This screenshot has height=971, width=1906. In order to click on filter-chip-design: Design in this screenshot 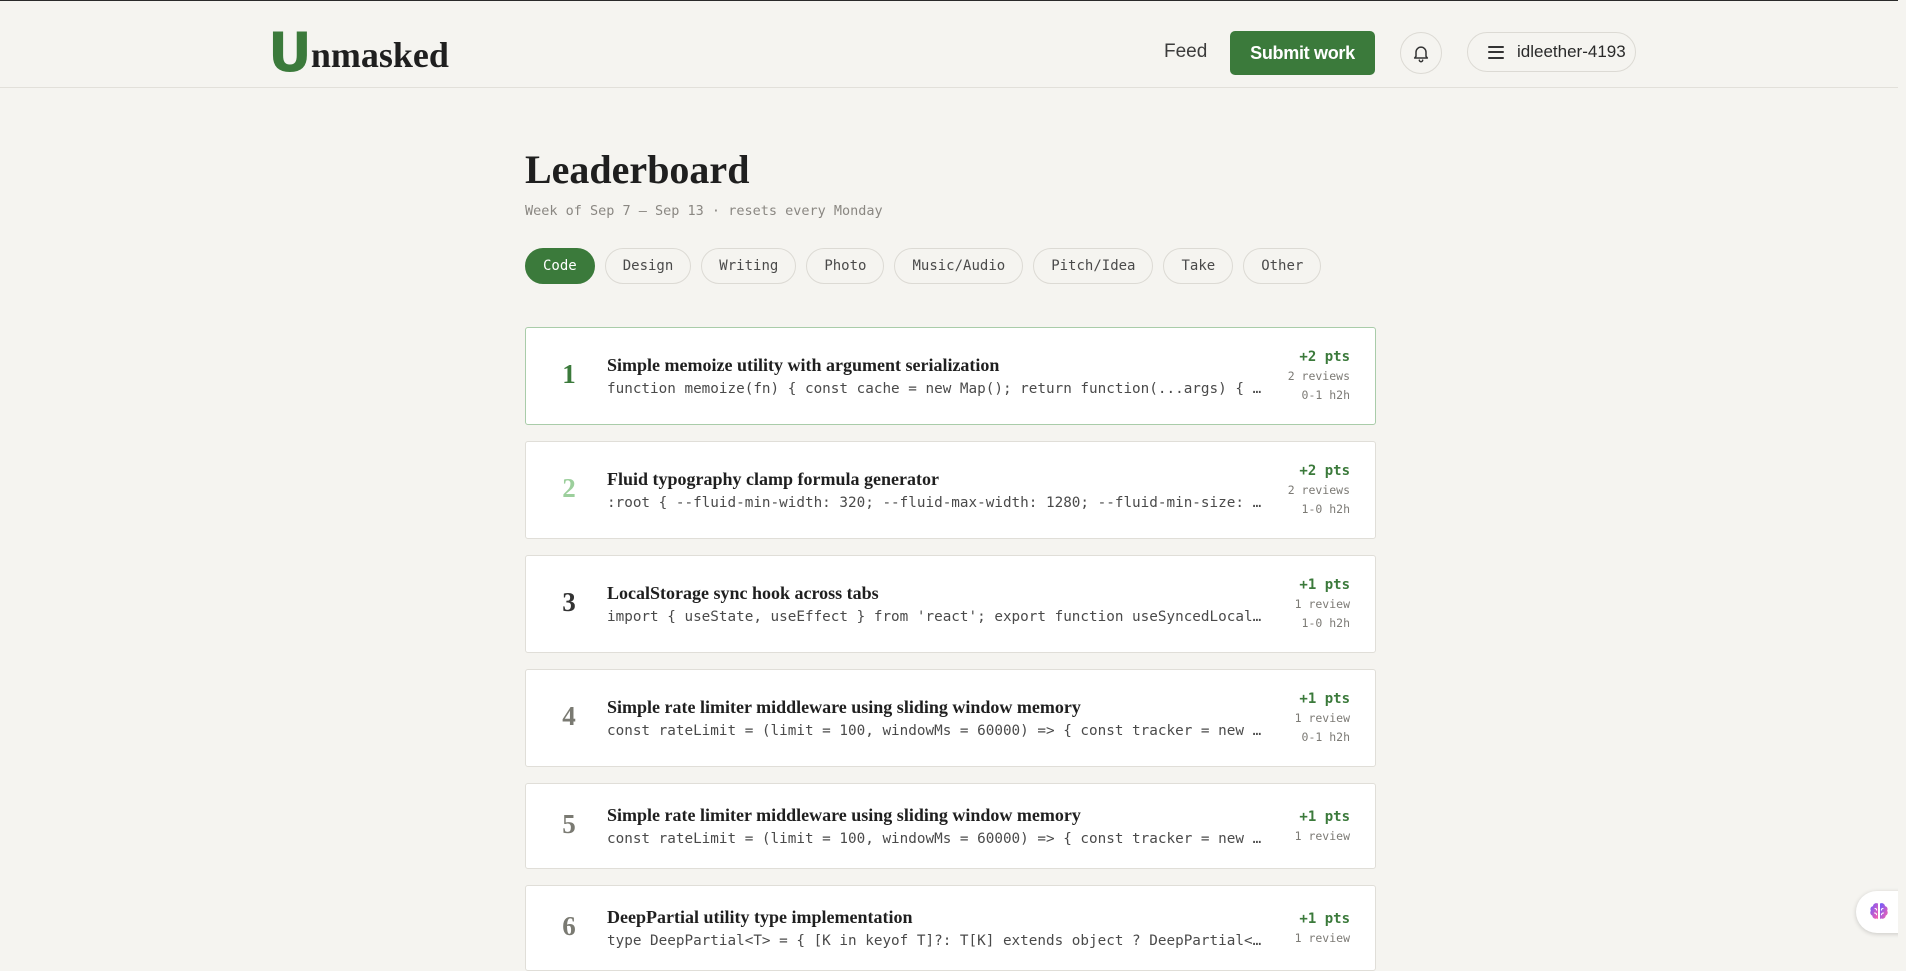, I will do `click(648, 266)`.